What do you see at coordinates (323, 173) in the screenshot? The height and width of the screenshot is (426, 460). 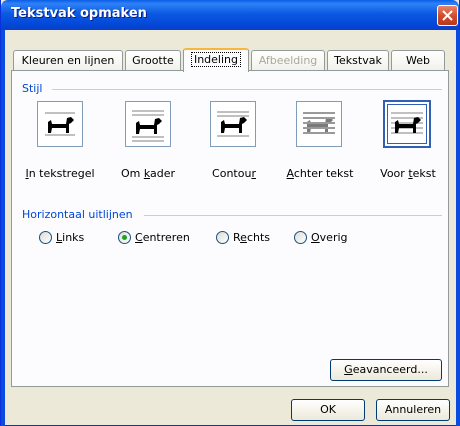 I see `label-text: chter tekst` at bounding box center [323, 173].